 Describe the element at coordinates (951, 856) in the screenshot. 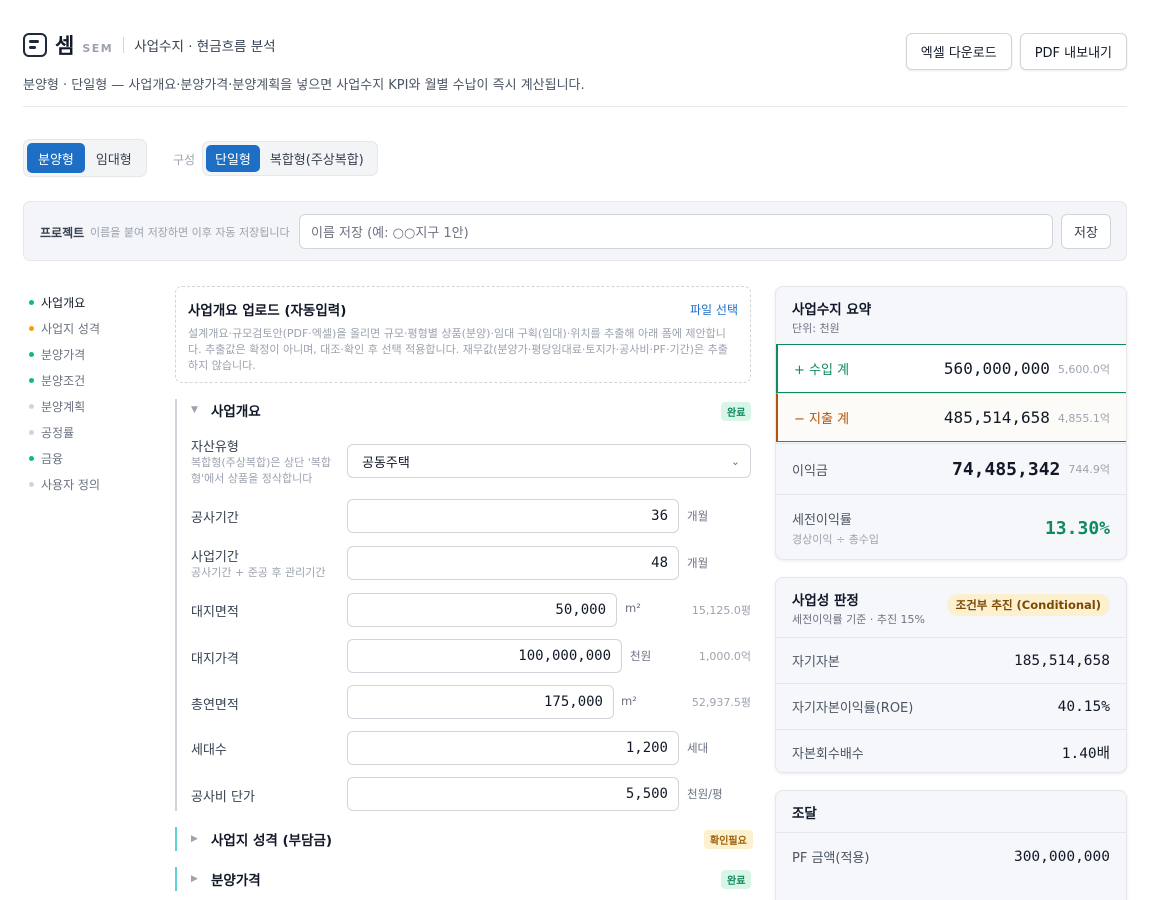

I see `pf-row: PF 금액(적용) 300,000,000` at that location.